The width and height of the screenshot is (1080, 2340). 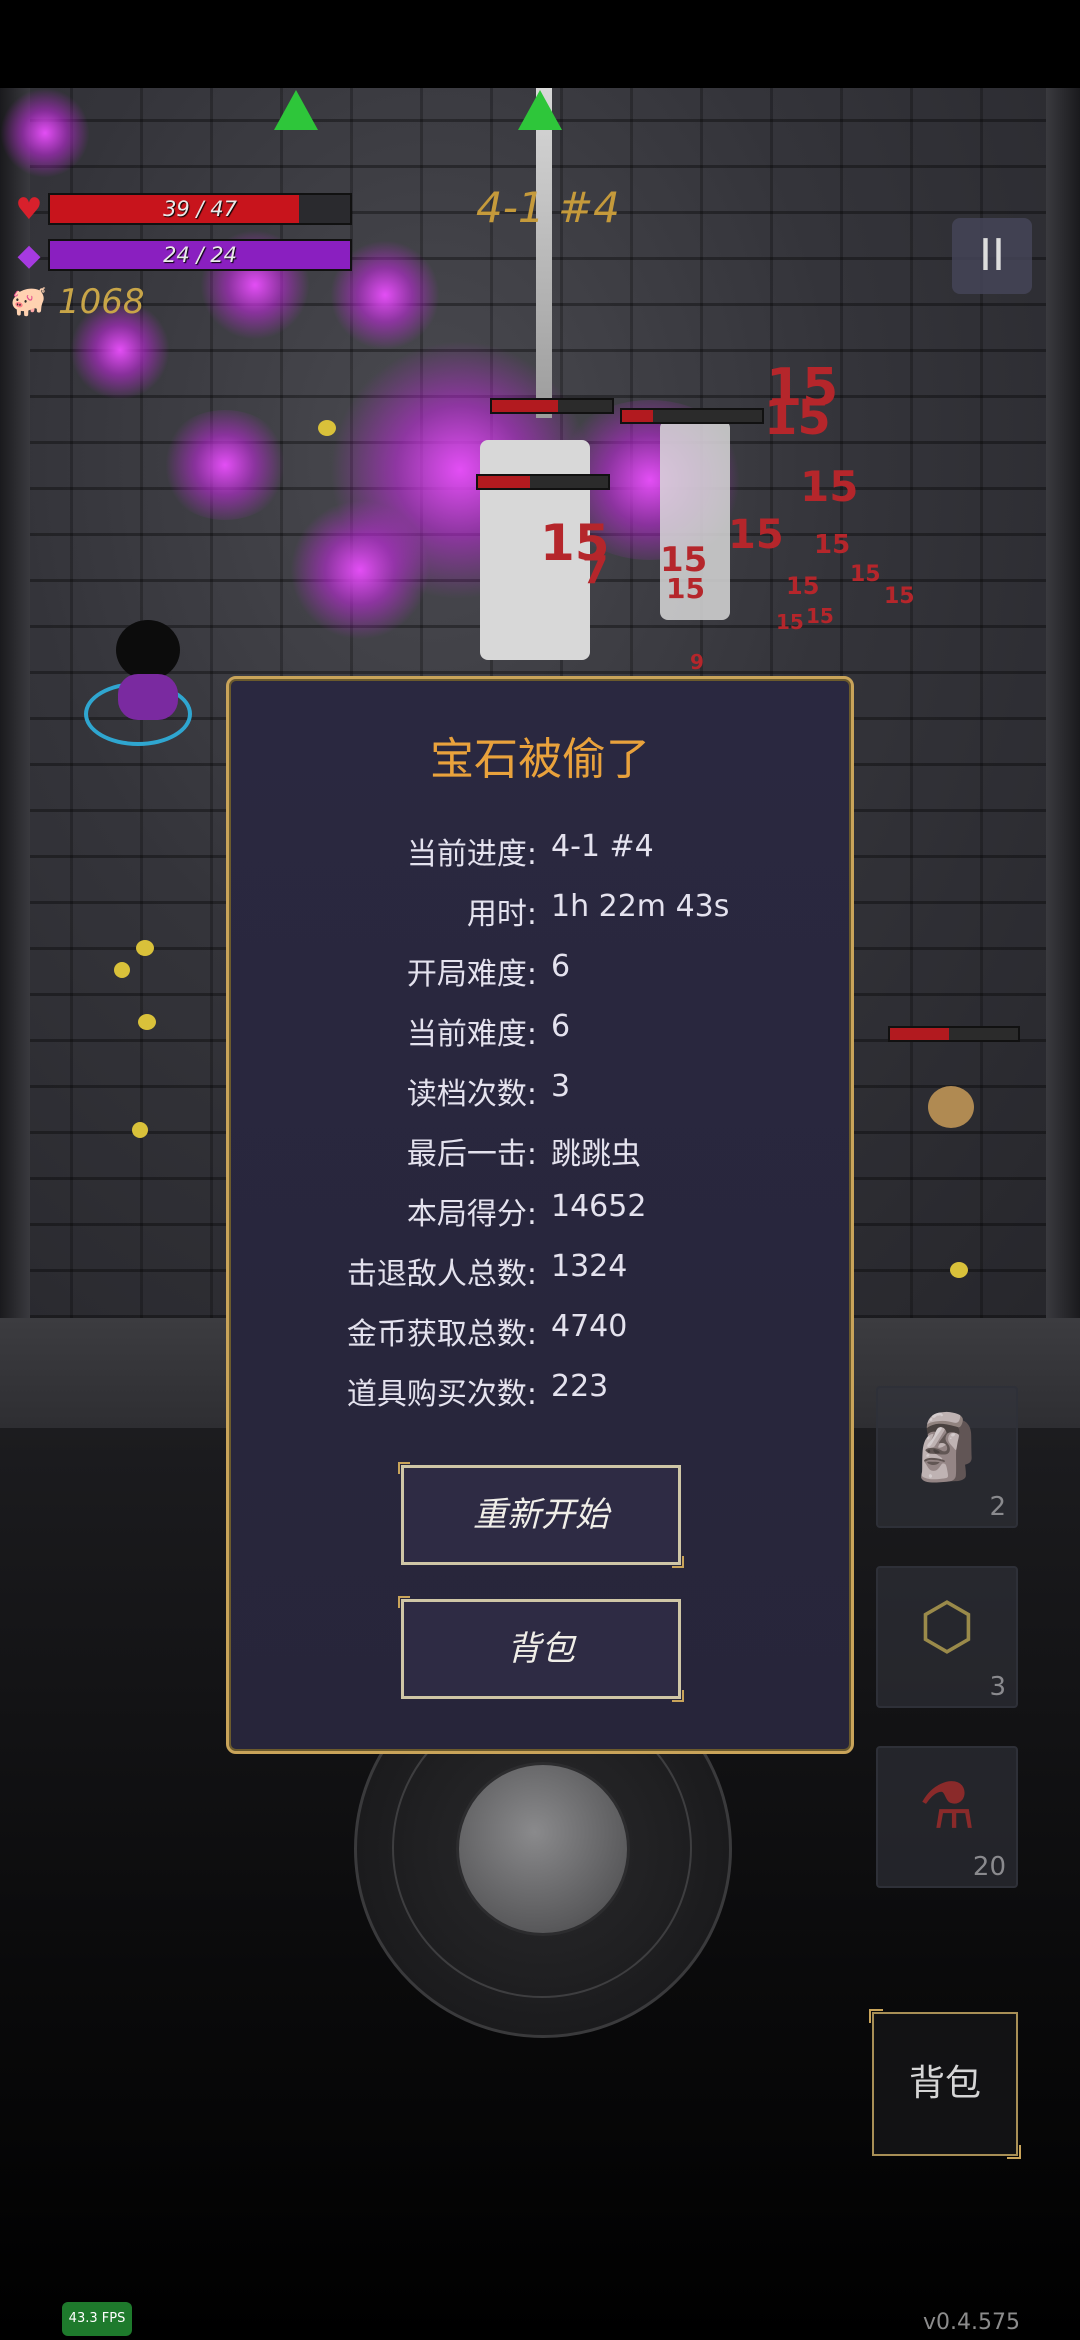 I want to click on gem-icon: ◆, so click(x=29, y=255).